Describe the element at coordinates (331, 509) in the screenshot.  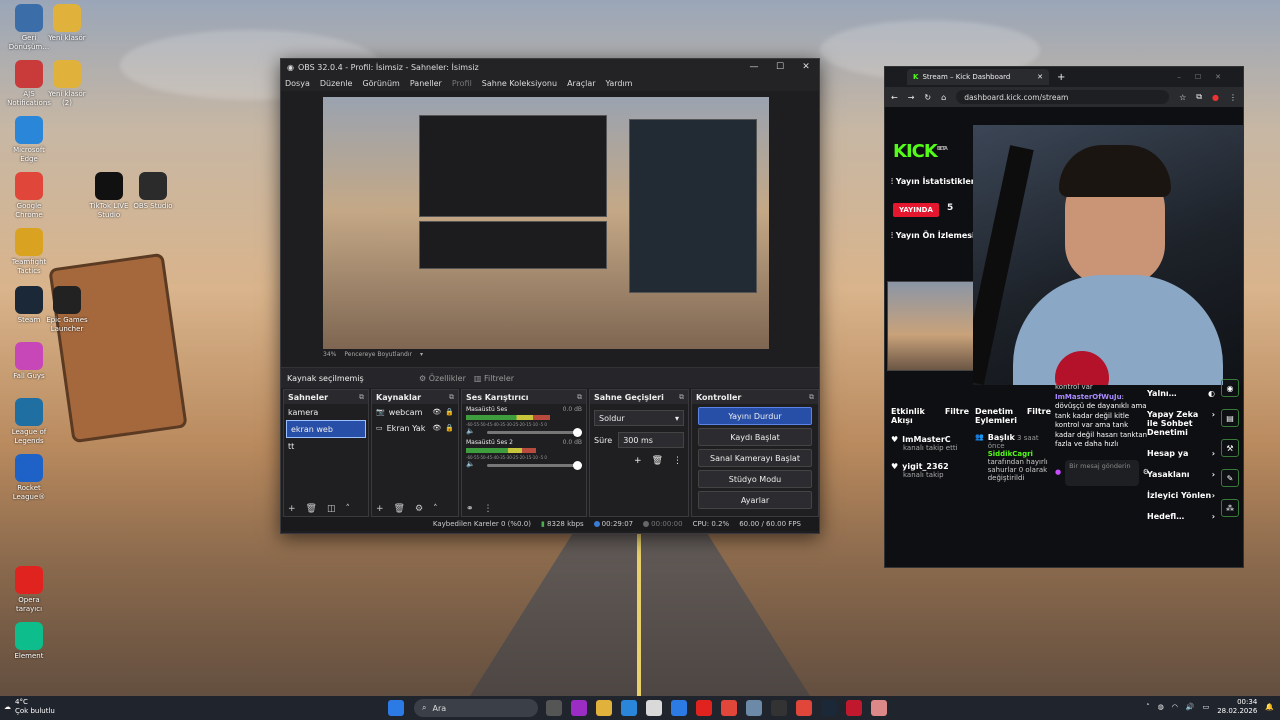
I see `filter-icon: ◫` at that location.